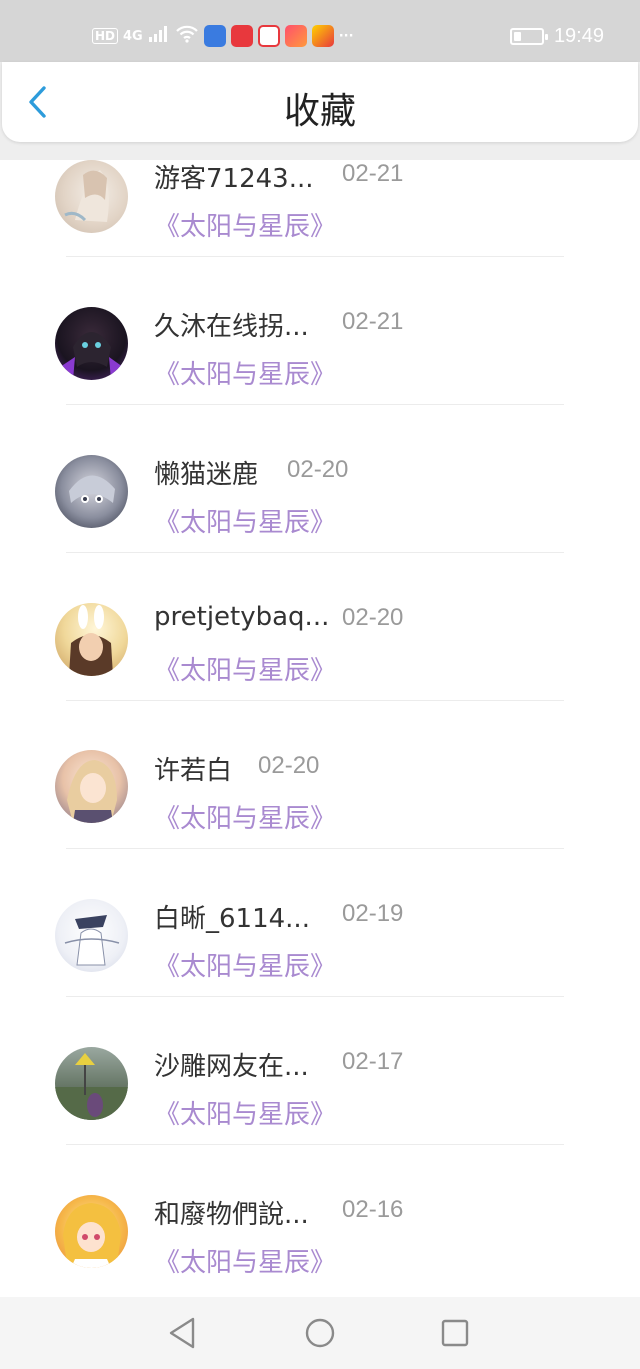 The width and height of the screenshot is (640, 1369). What do you see at coordinates (187, 36) in the screenshot?
I see `wifi-icon` at bounding box center [187, 36].